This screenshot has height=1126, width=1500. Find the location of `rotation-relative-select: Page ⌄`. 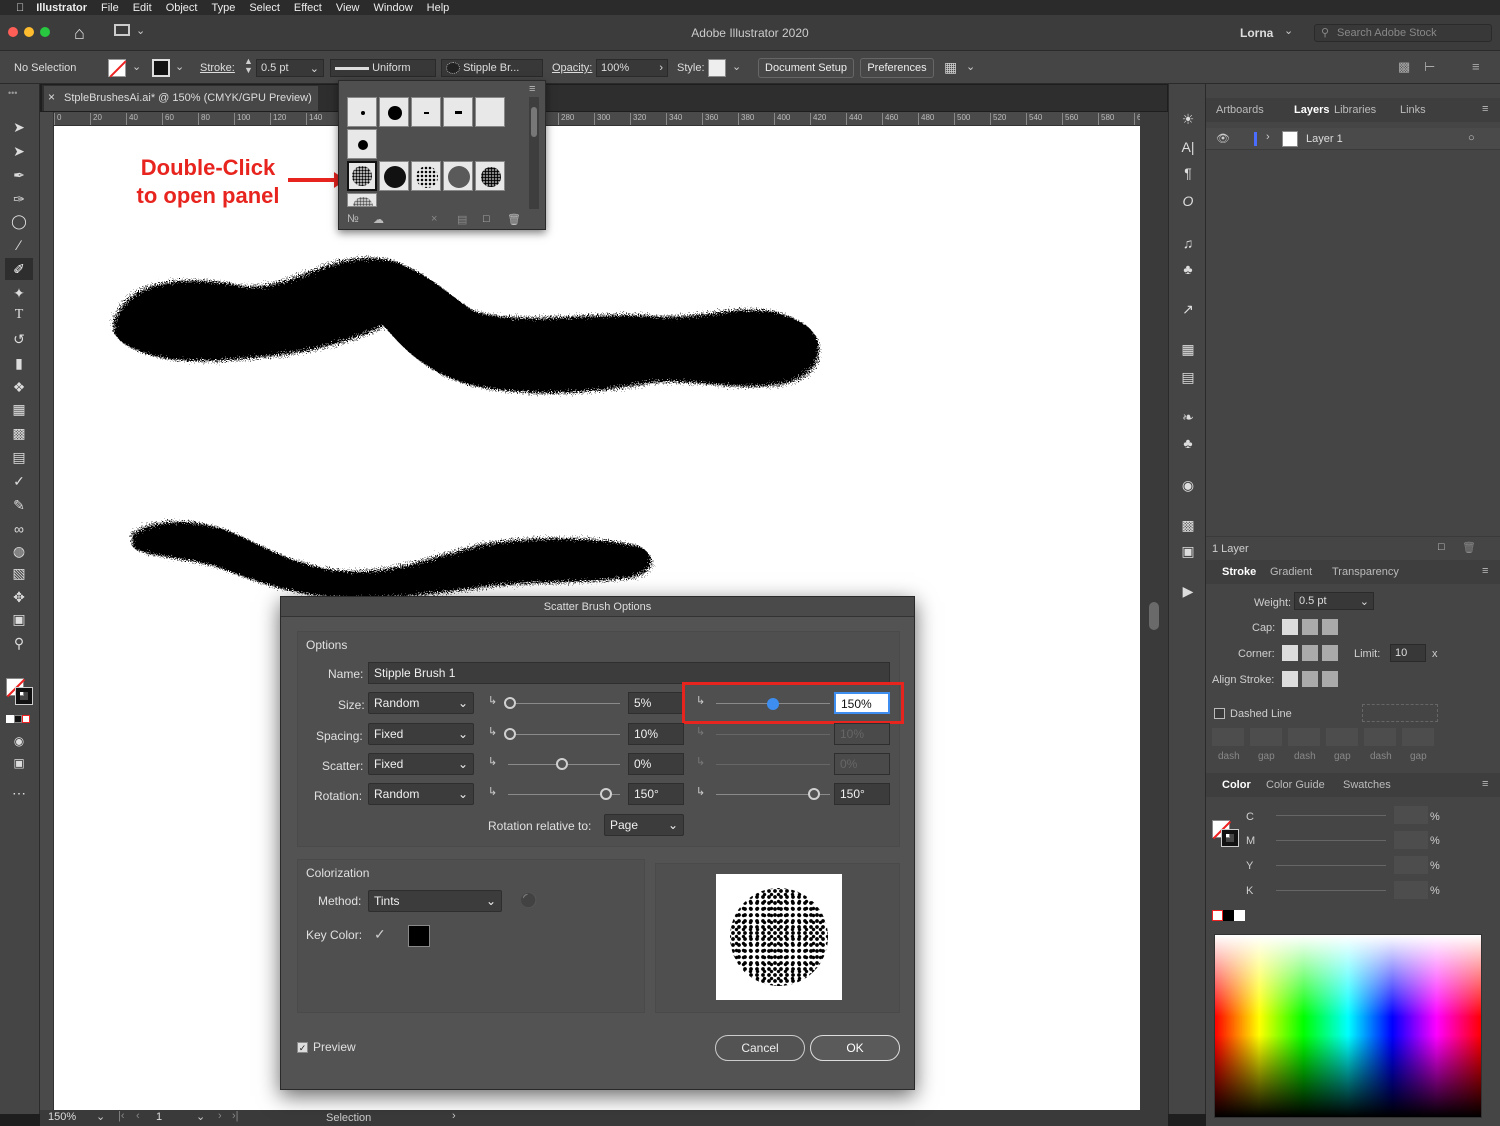

rotation-relative-select: Page ⌄ is located at coordinates (644, 825).